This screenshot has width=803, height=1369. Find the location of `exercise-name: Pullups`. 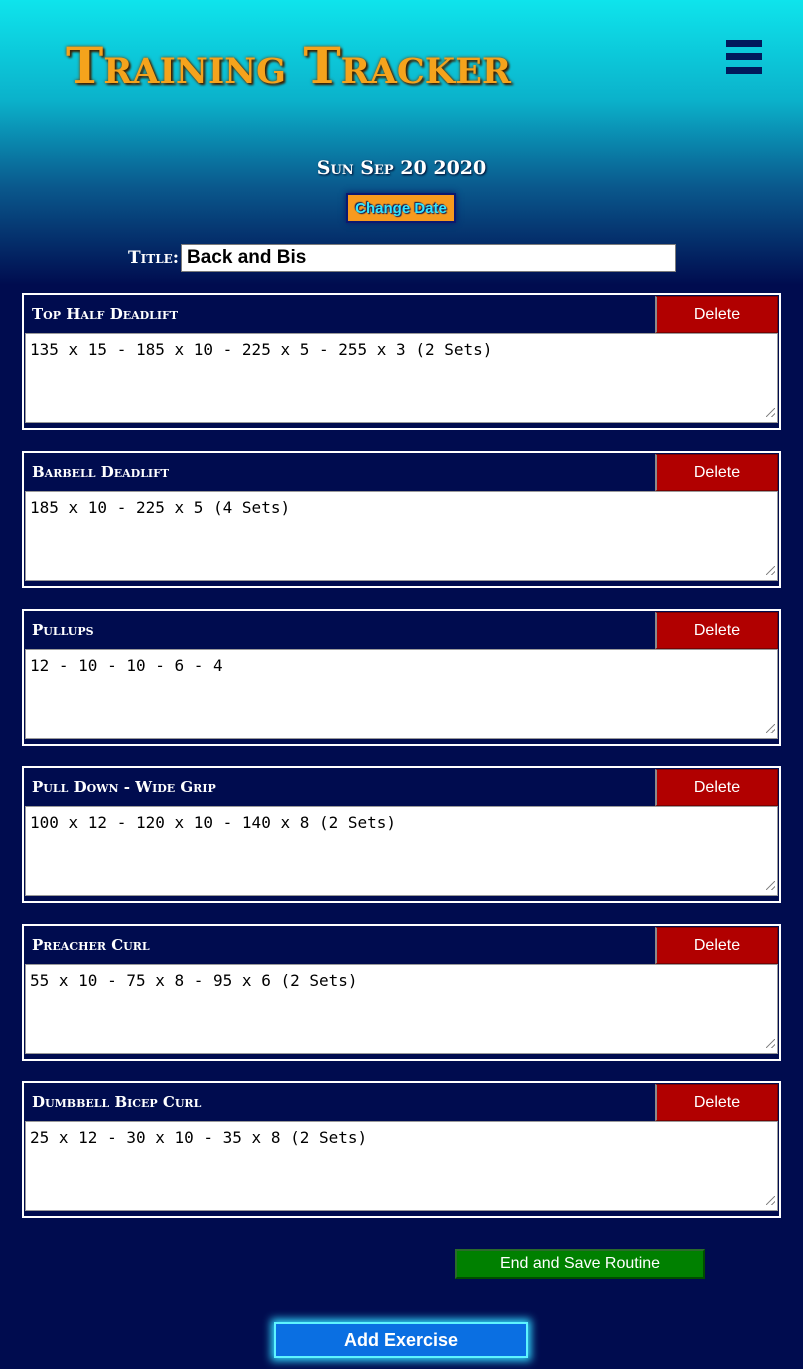

exercise-name: Pullups is located at coordinates (63, 630).